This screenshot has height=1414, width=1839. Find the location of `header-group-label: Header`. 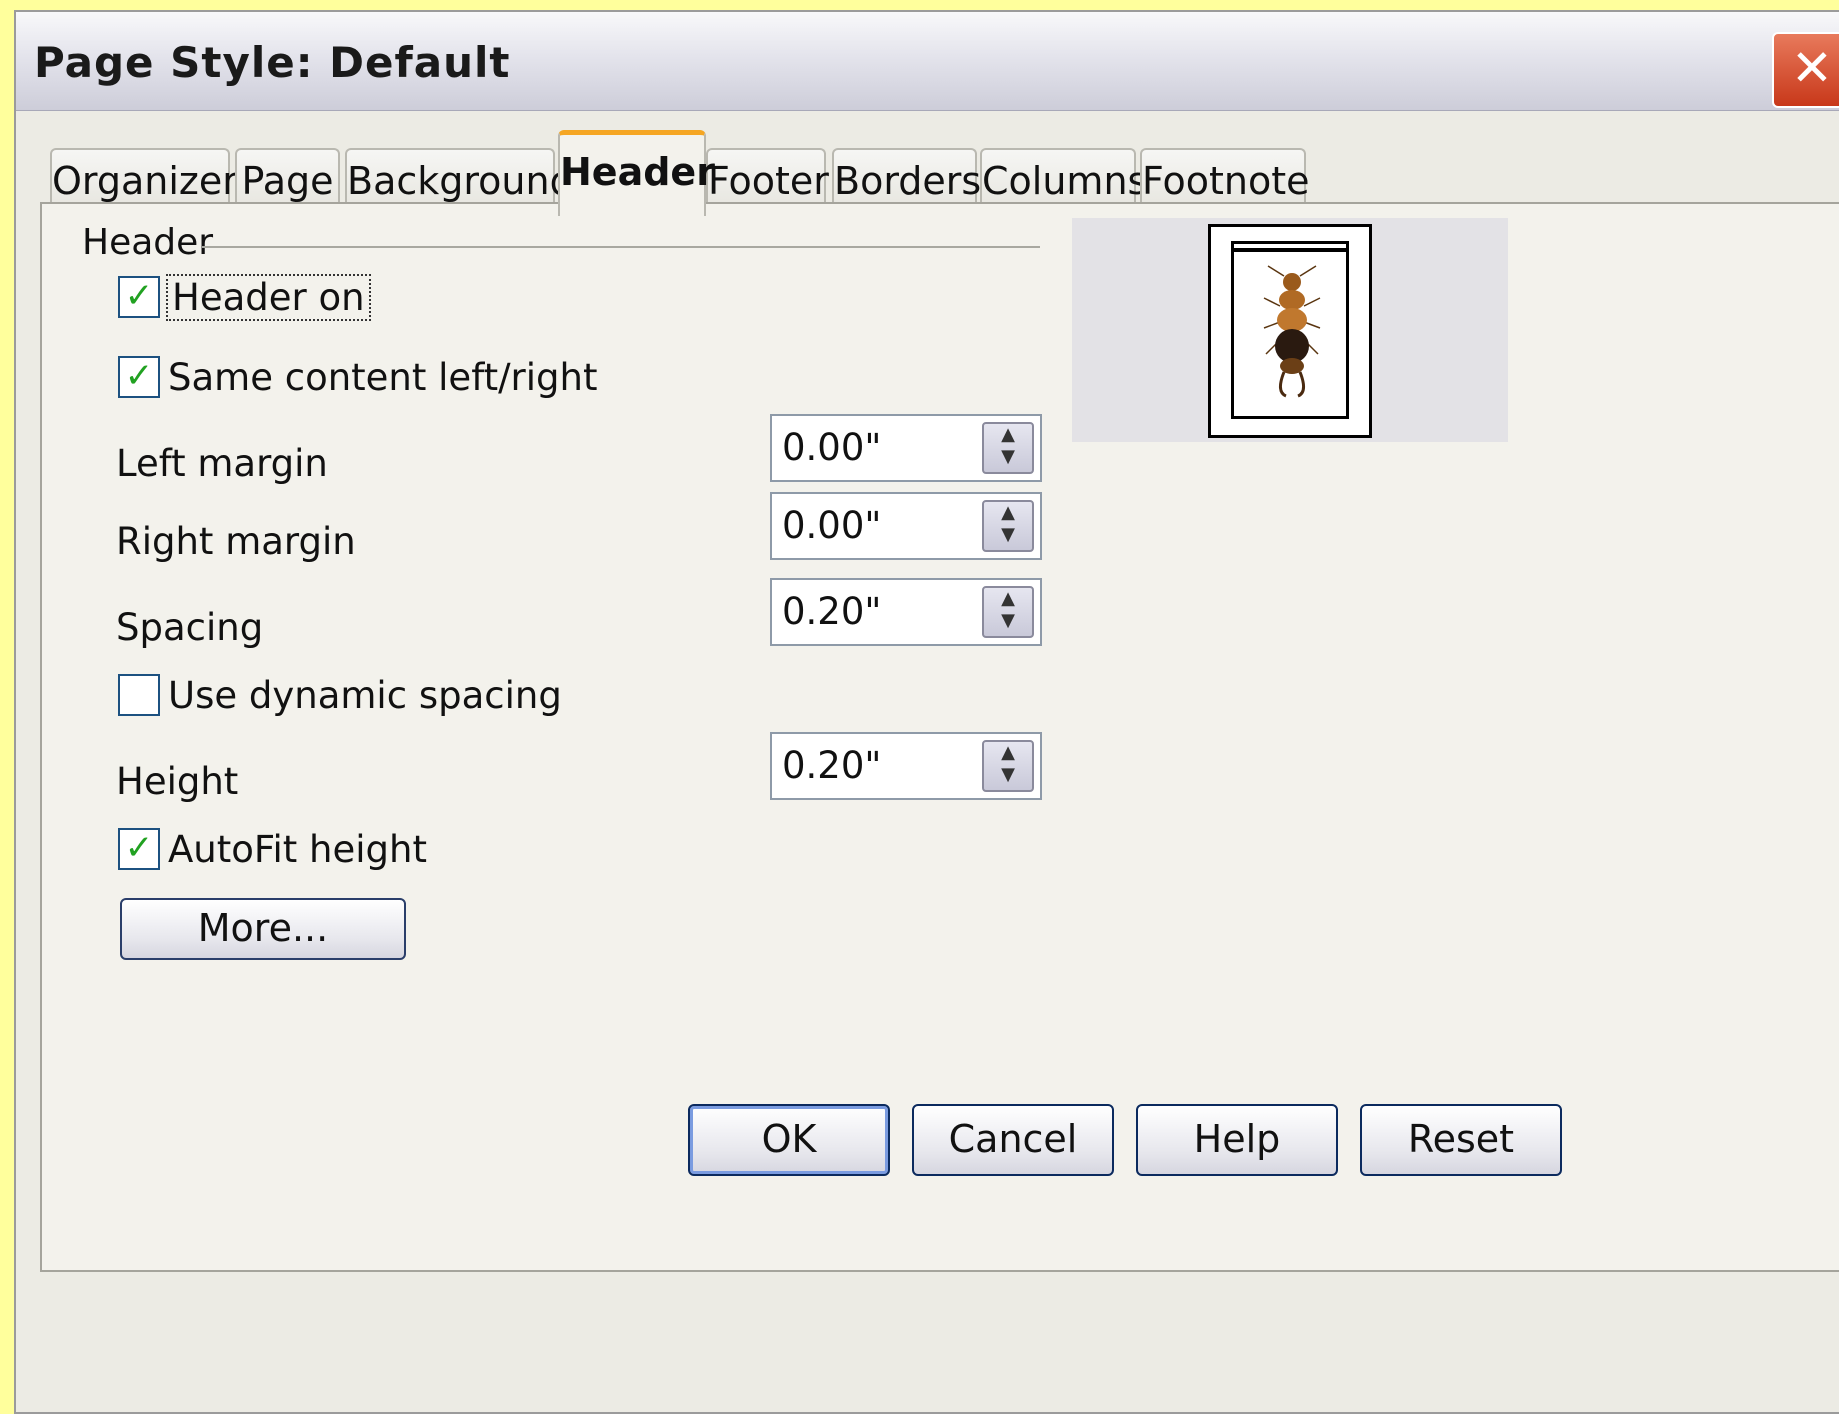

header-group-label: Header is located at coordinates (148, 242).